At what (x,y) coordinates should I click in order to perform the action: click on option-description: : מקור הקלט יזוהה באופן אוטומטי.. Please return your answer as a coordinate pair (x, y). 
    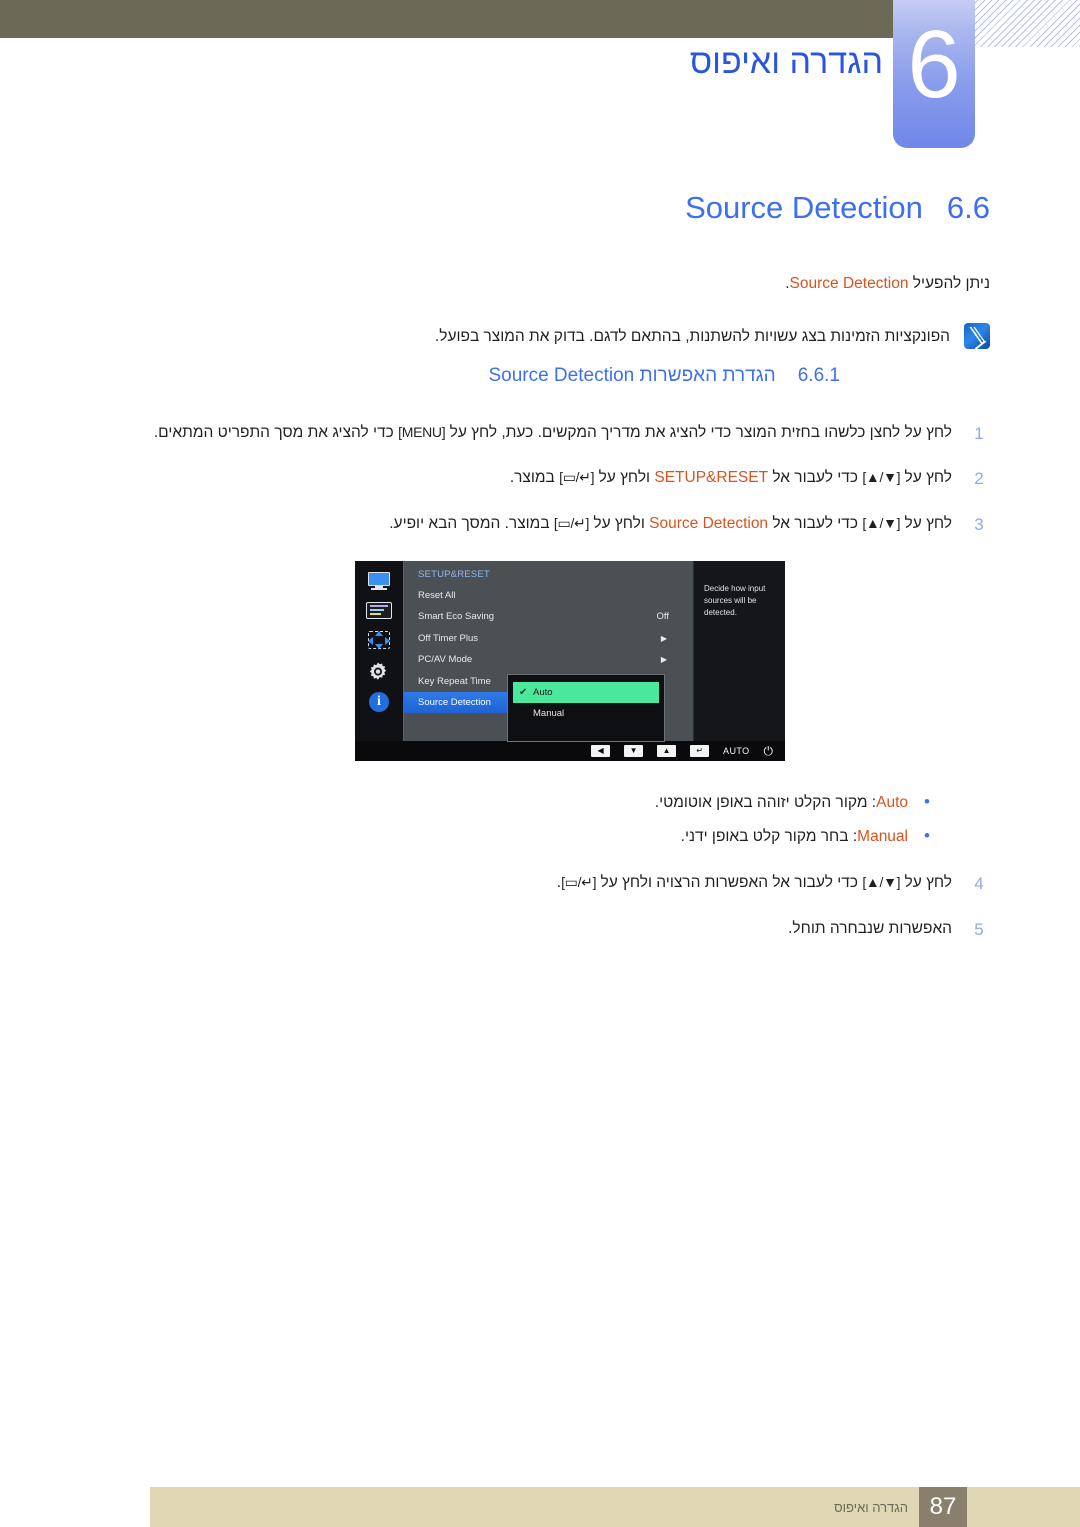
    Looking at the image, I should click on (765, 803).